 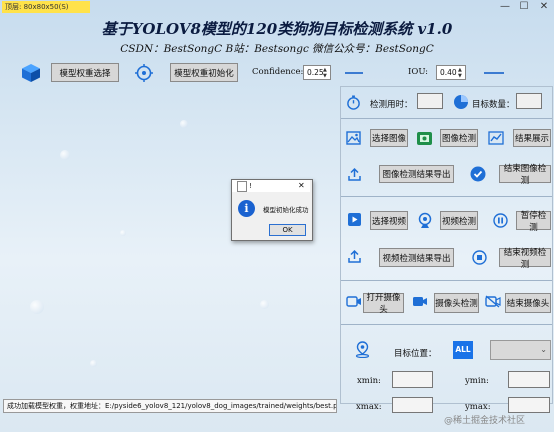 I want to click on confidence-slider, so click(x=354, y=73).